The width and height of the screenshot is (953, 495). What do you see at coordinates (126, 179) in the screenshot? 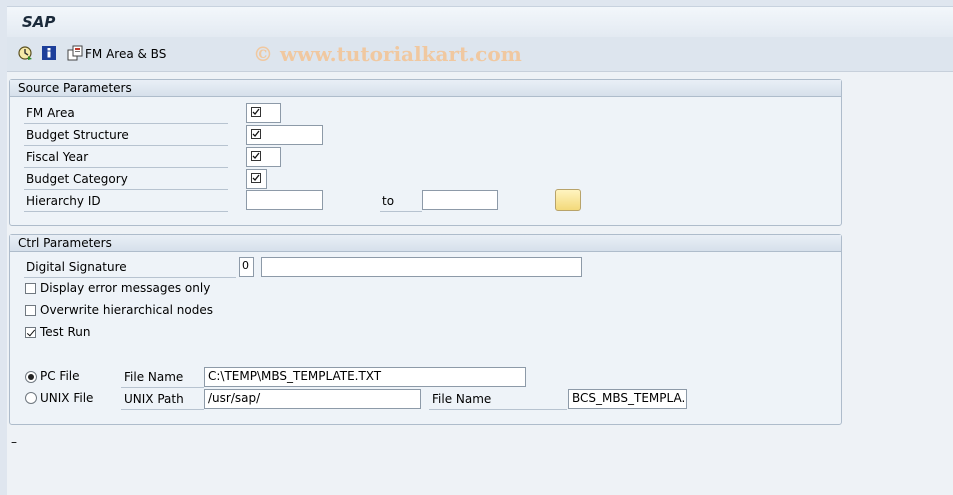
I see `budget-category-label: Budget Category` at bounding box center [126, 179].